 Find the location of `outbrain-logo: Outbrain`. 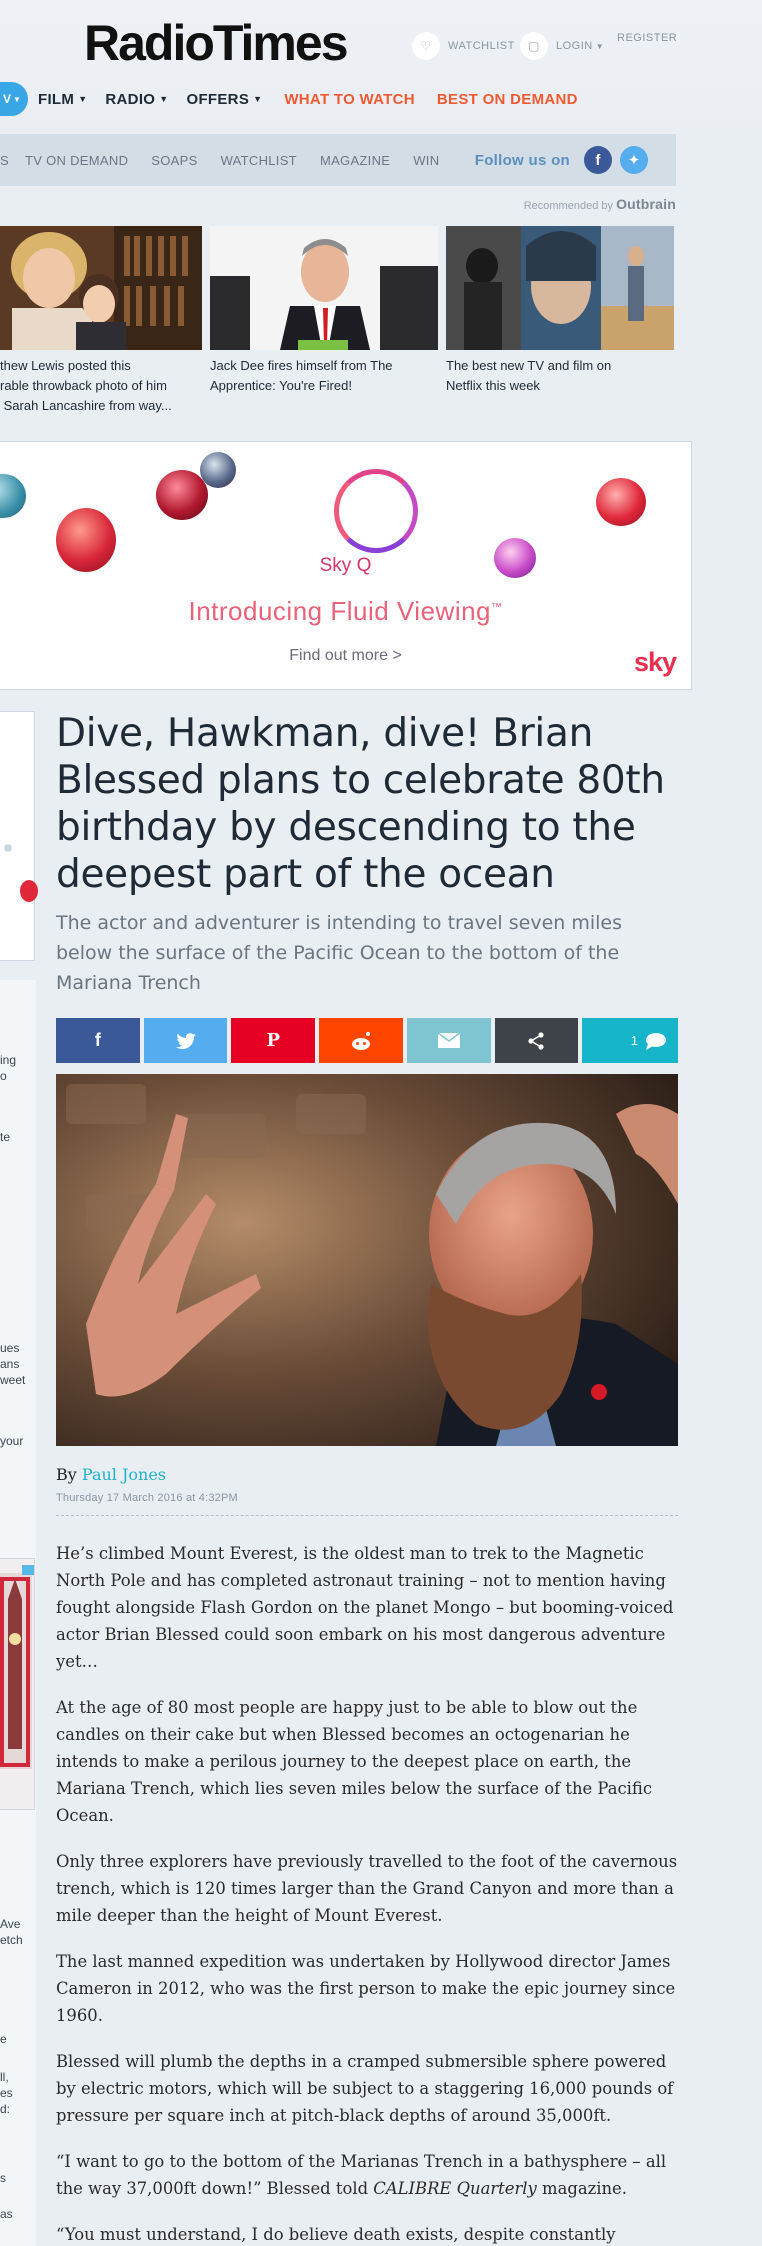

outbrain-logo: Outbrain is located at coordinates (646, 204).